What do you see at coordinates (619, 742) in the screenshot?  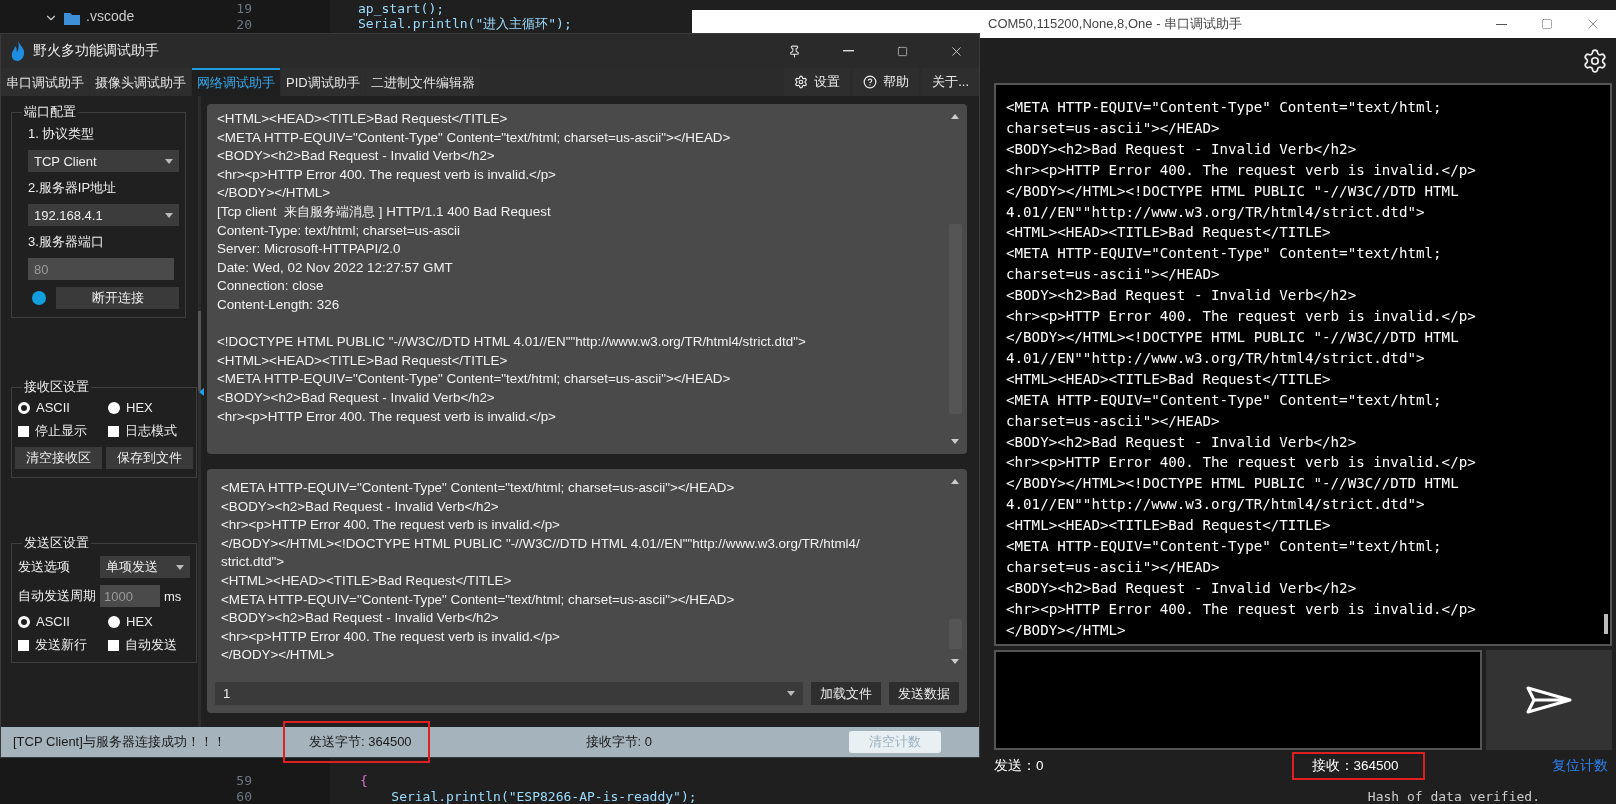 I see `received-bytes: 接收字节: 0` at bounding box center [619, 742].